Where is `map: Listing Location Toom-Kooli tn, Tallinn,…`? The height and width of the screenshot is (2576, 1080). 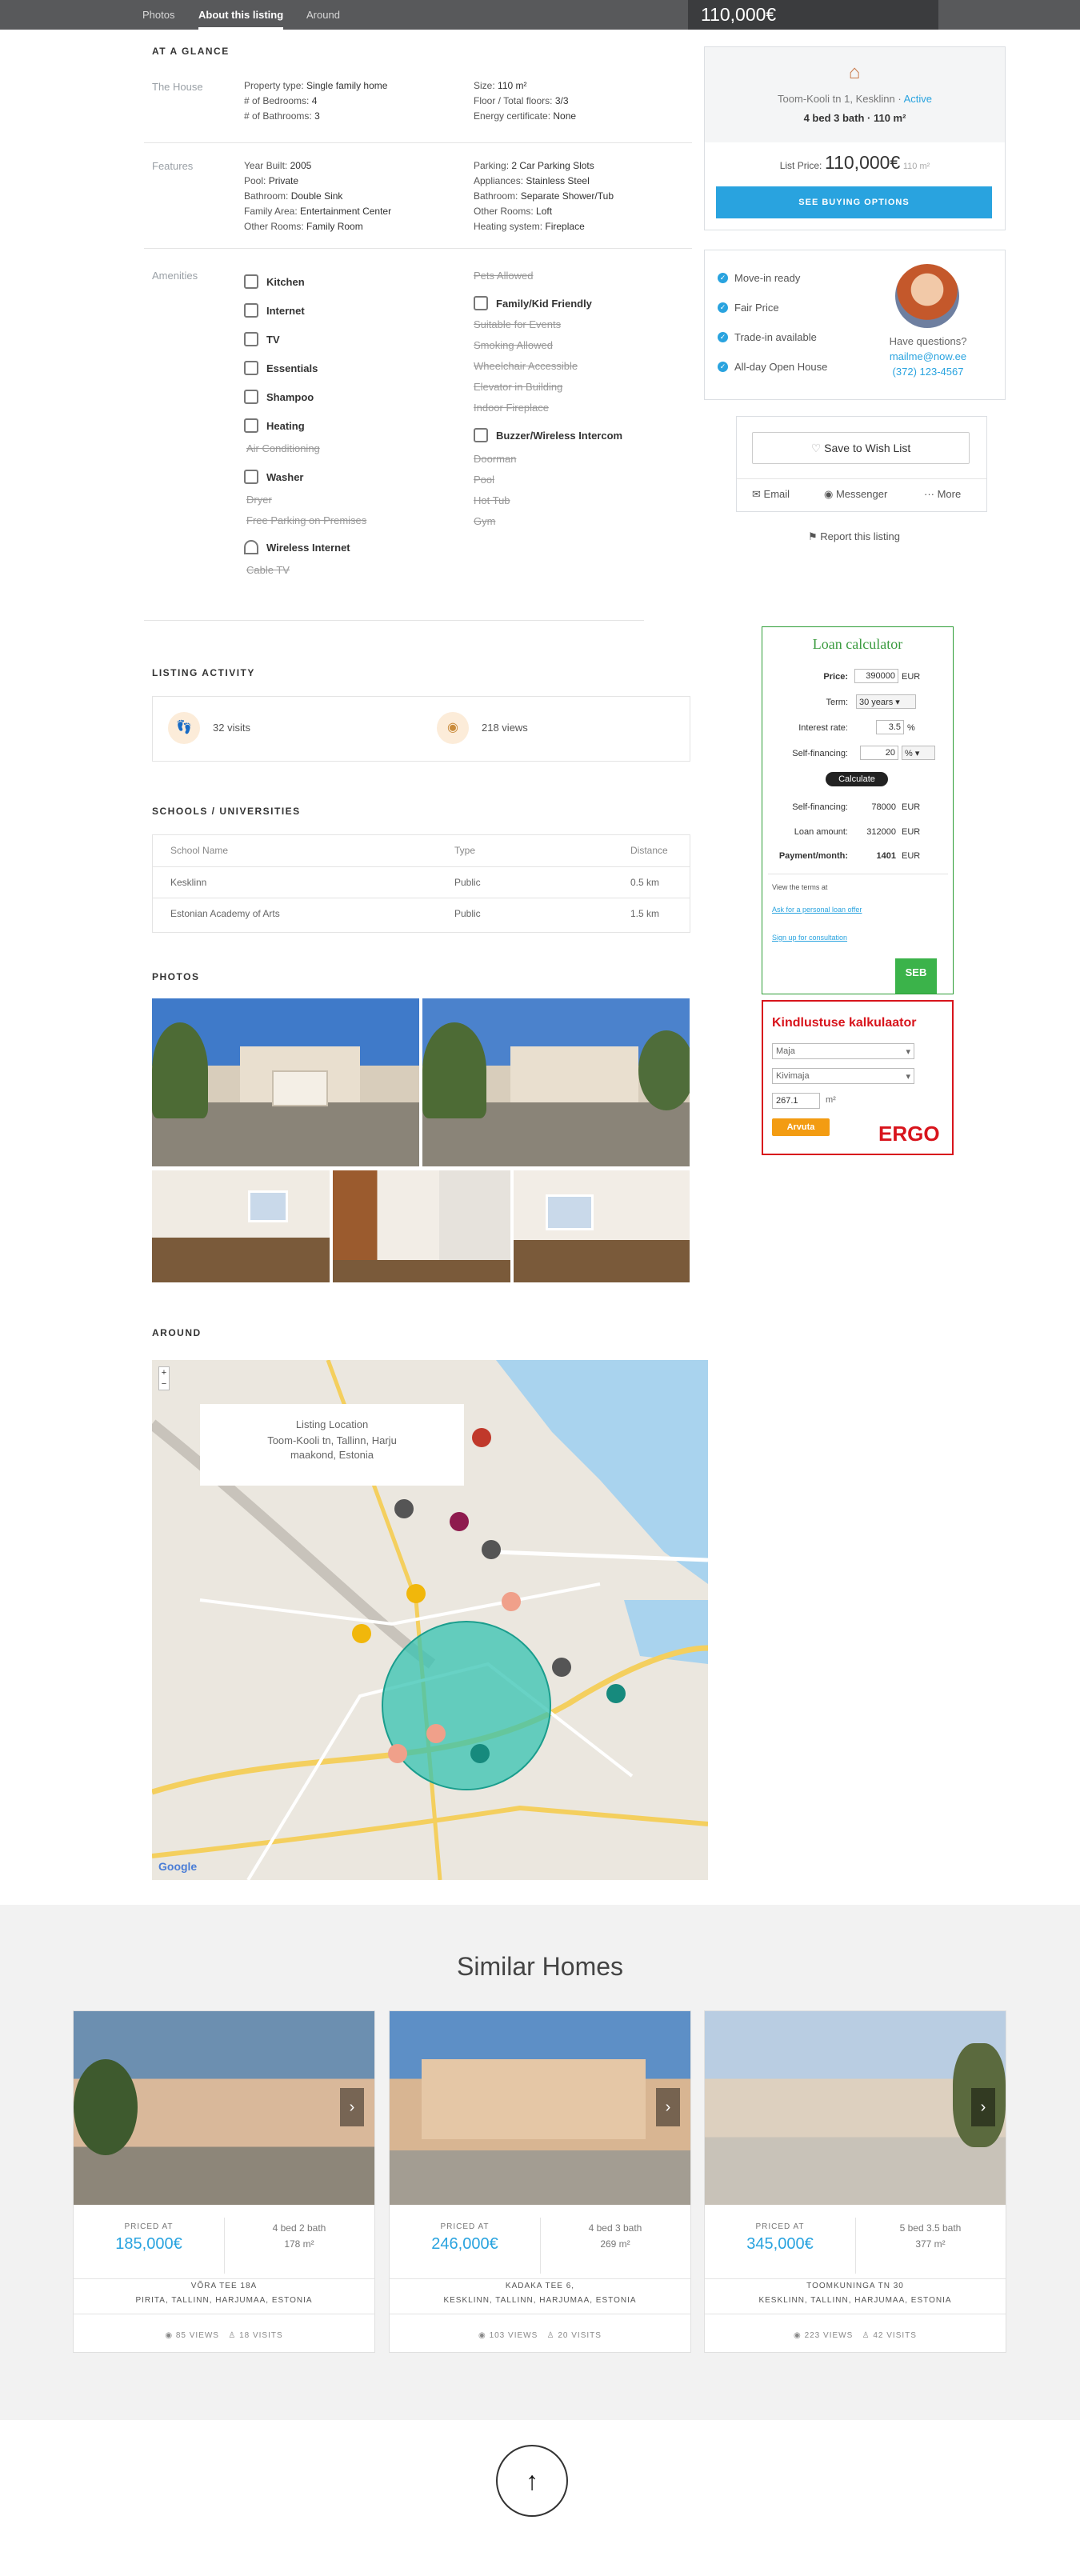
map: Listing Location Toom-Kooli tn, Tallinn,… is located at coordinates (430, 1620).